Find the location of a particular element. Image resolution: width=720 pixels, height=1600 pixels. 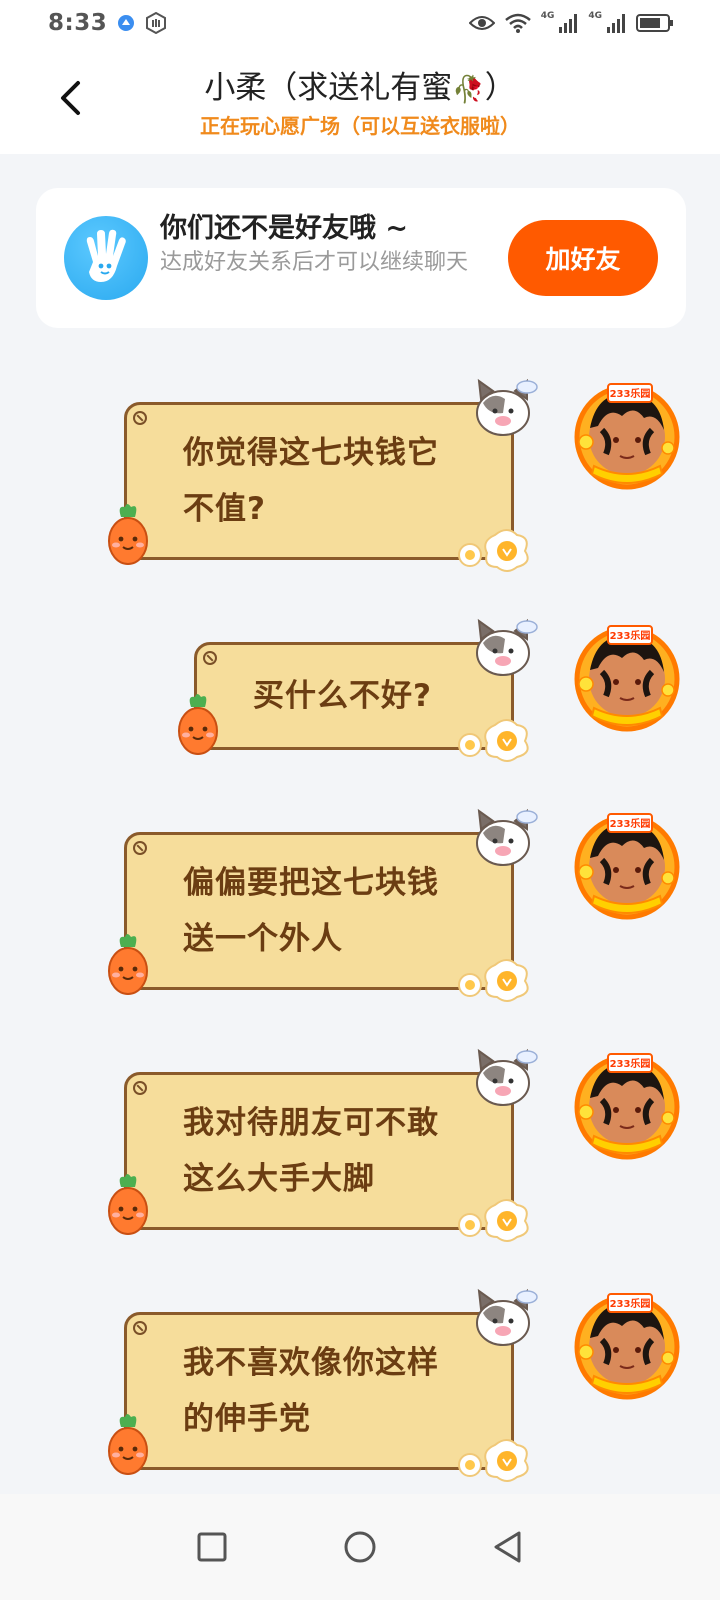

status-bar: 8:33 4G 4G is located at coordinates (360, 23).